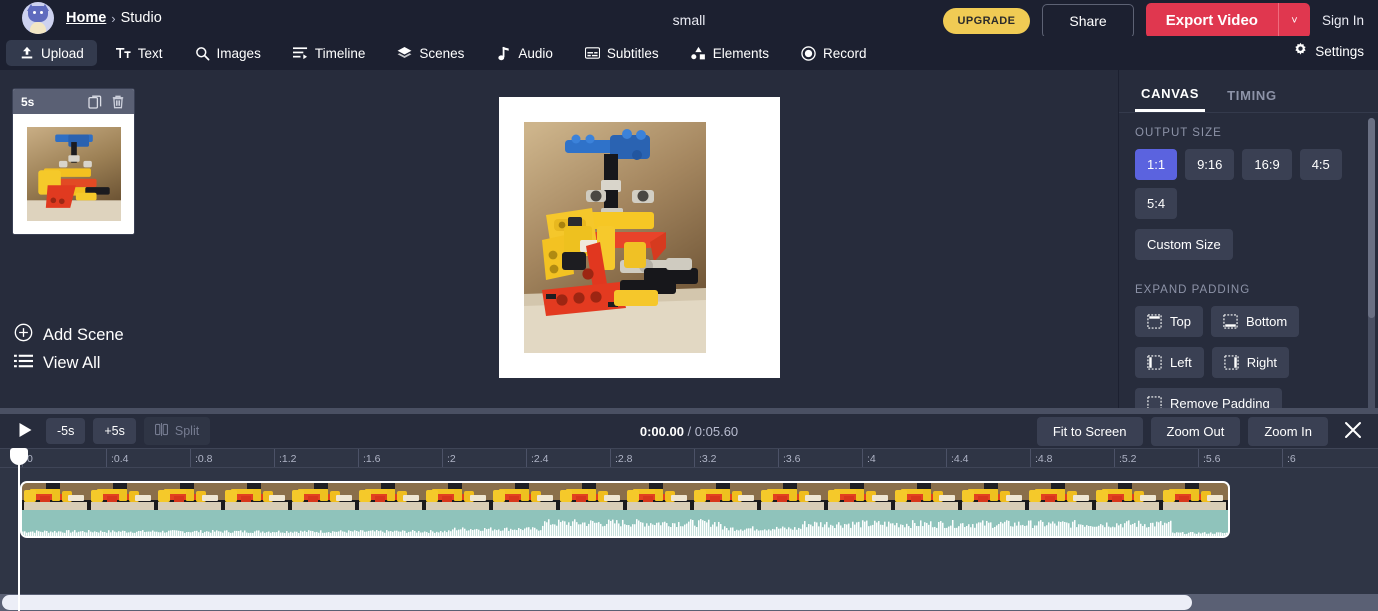 The height and width of the screenshot is (611, 1378). What do you see at coordinates (19, 529) in the screenshot?
I see `playhead` at bounding box center [19, 529].